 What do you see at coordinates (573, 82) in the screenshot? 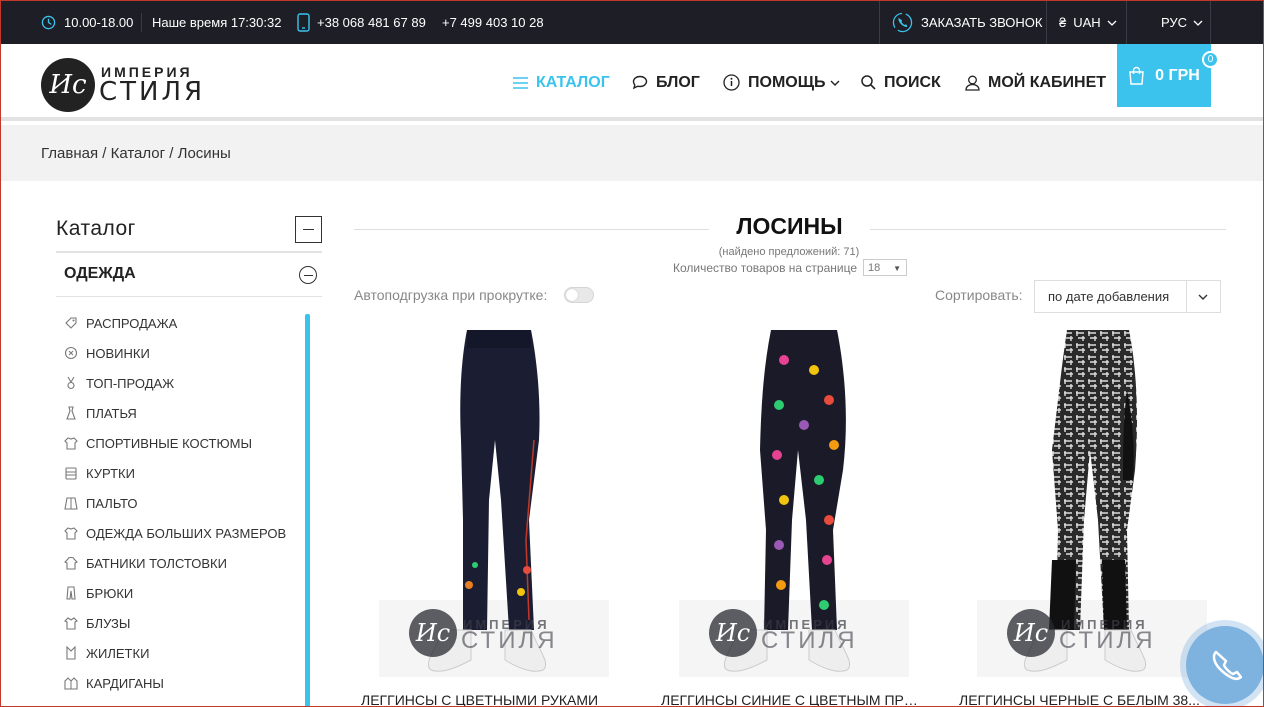
I see `nav-catalog-label: КАТАЛОГ` at bounding box center [573, 82].